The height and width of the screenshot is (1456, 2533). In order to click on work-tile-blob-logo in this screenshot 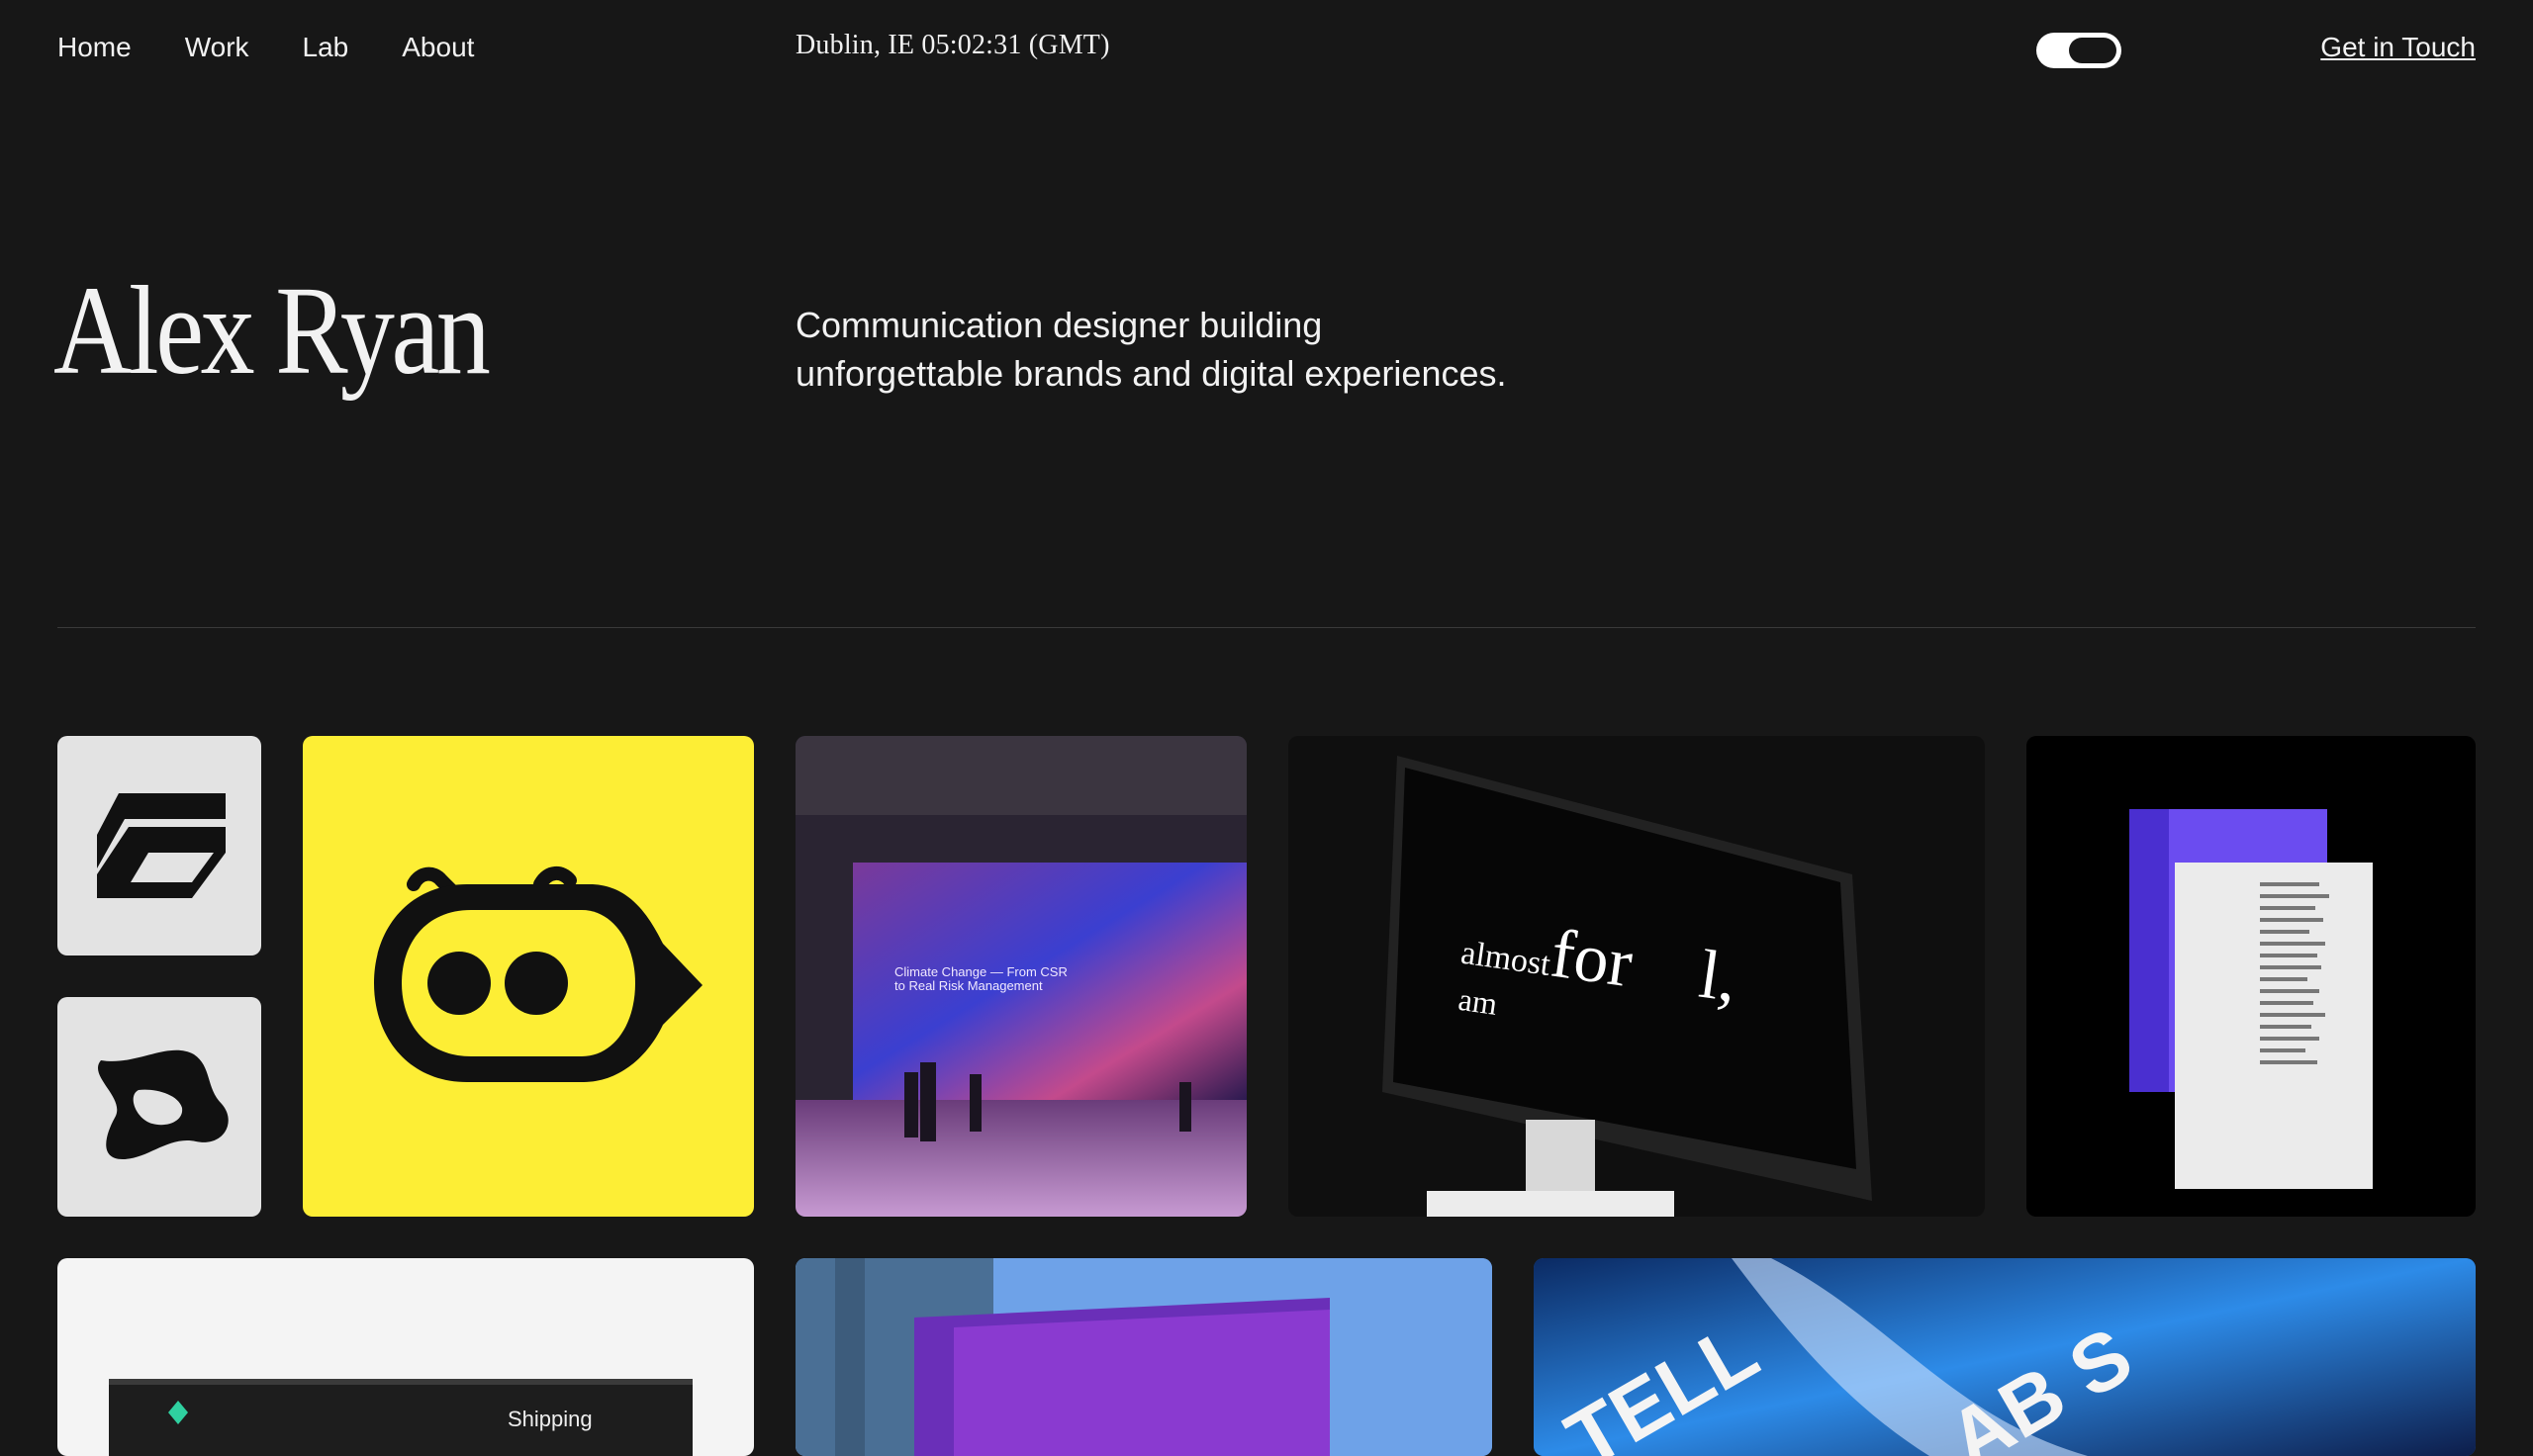, I will do `click(159, 1107)`.